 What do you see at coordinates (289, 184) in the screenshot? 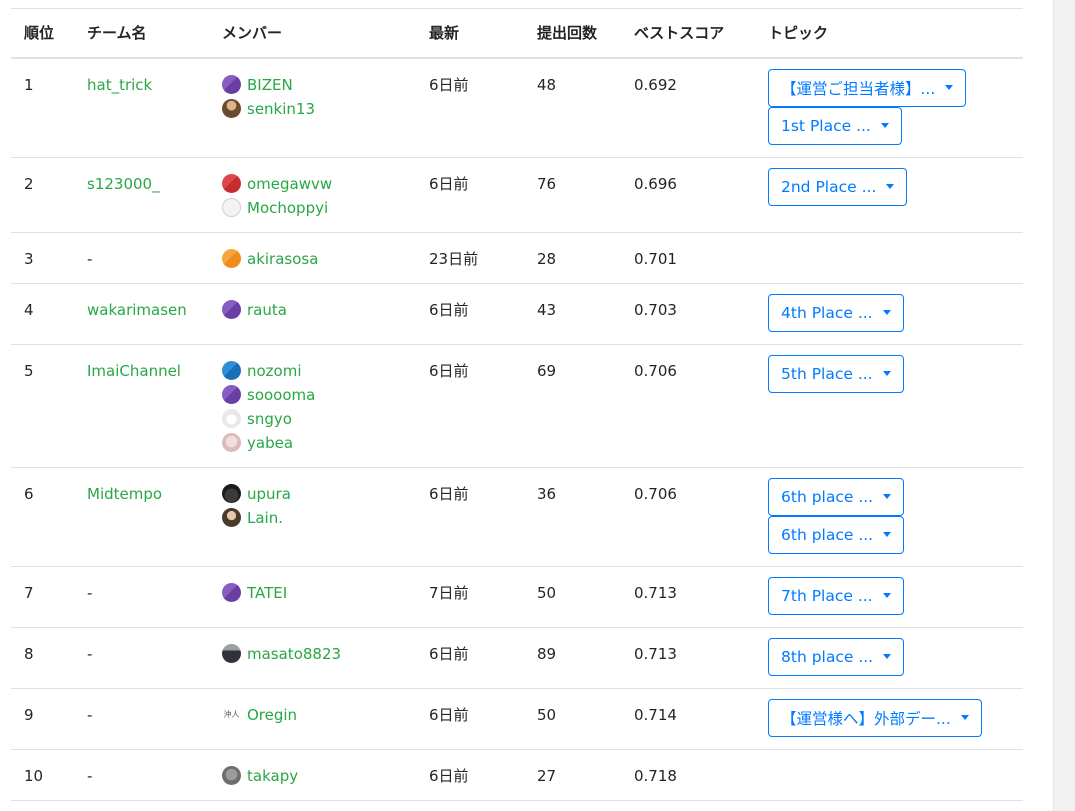
I see `member-link: omegawvw` at bounding box center [289, 184].